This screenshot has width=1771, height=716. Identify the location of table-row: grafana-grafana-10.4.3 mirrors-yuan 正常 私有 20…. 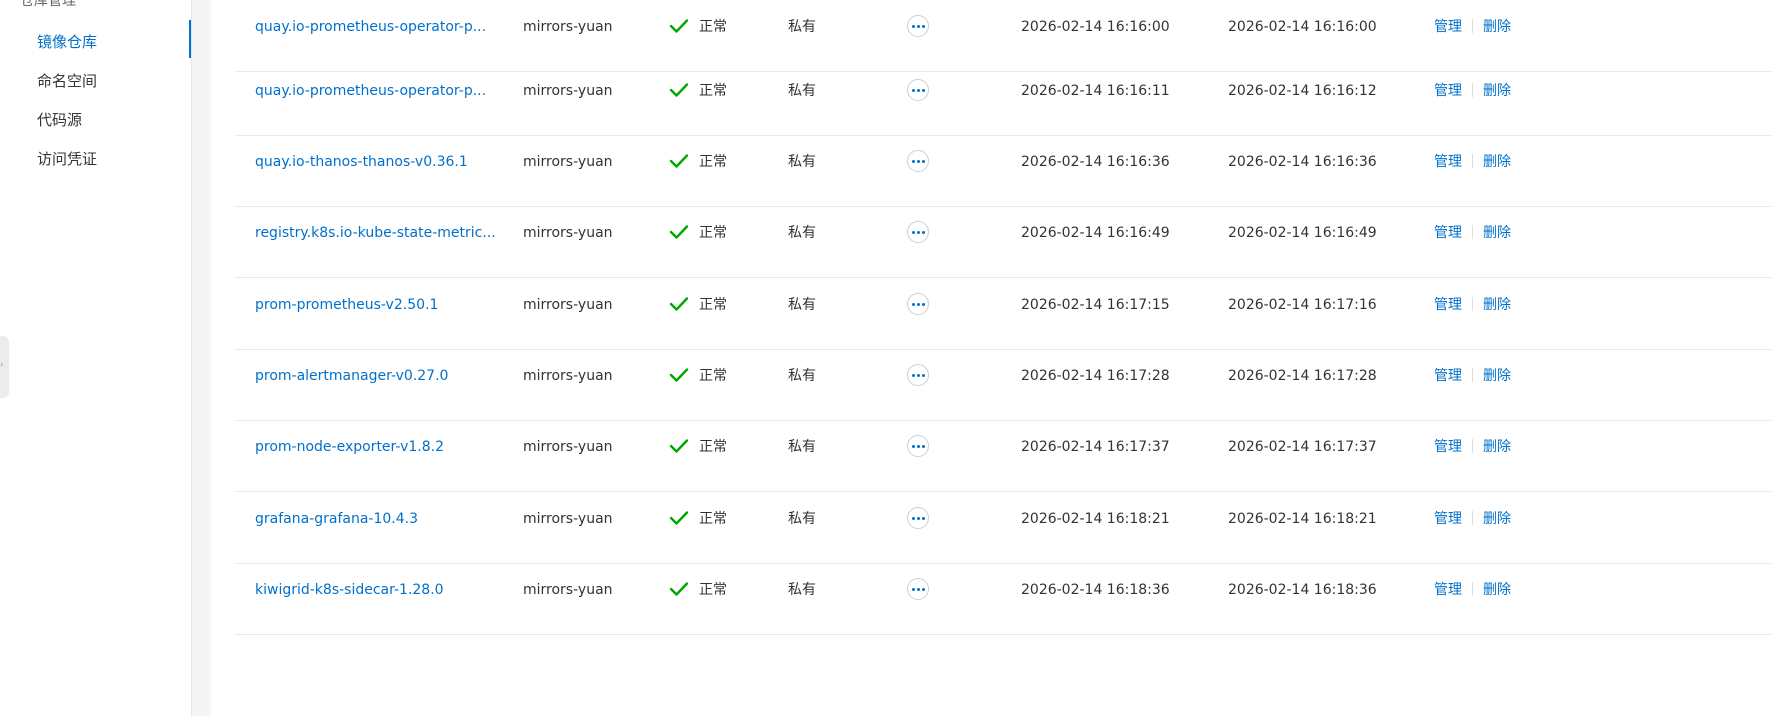
(1003, 528).